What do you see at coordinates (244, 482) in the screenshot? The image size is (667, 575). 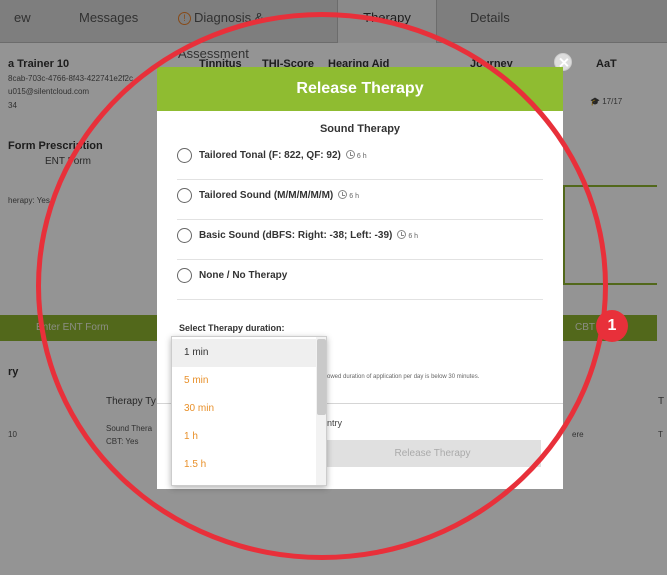 I see `duration-option: 2 h` at bounding box center [244, 482].